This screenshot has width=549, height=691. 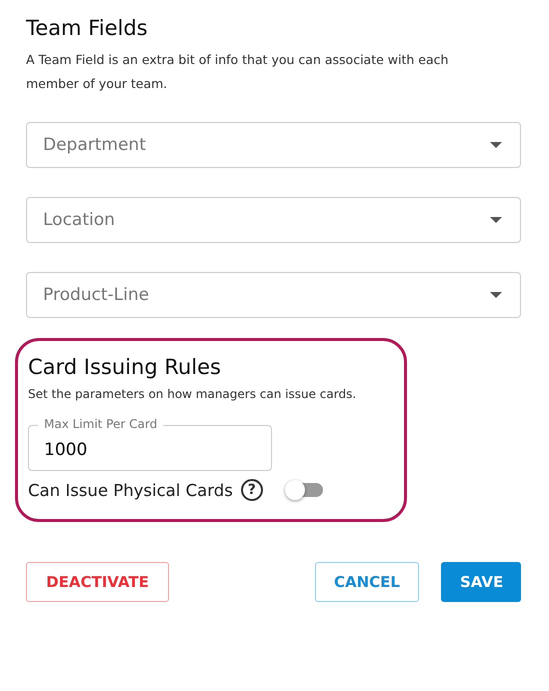 I want to click on deactivate-button: DEACTIVATE, so click(x=97, y=582).